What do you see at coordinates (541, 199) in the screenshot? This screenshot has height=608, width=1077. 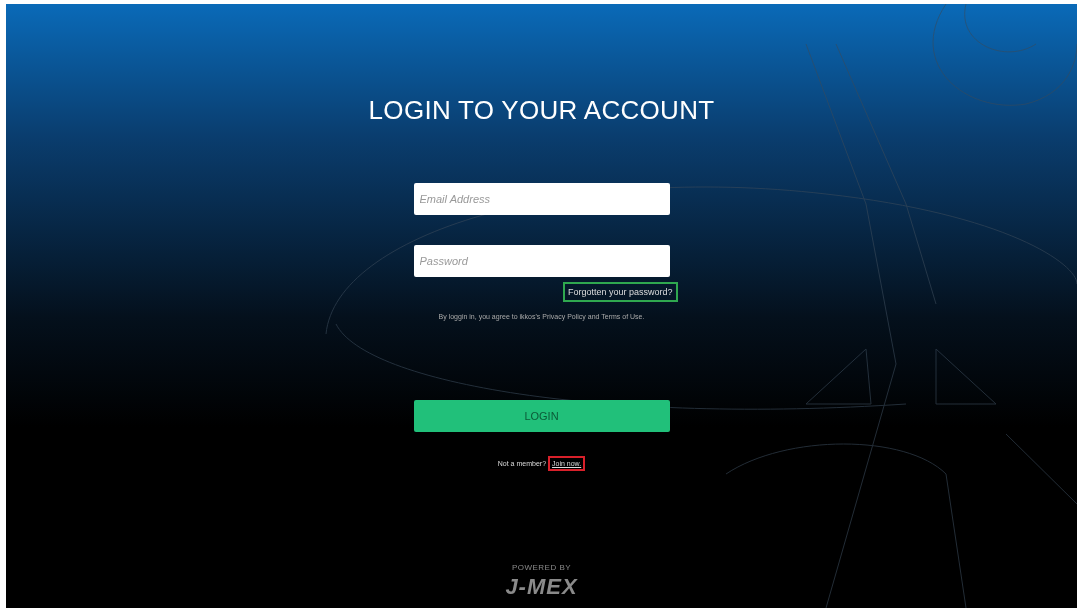 I see `email-field: Email Address` at bounding box center [541, 199].